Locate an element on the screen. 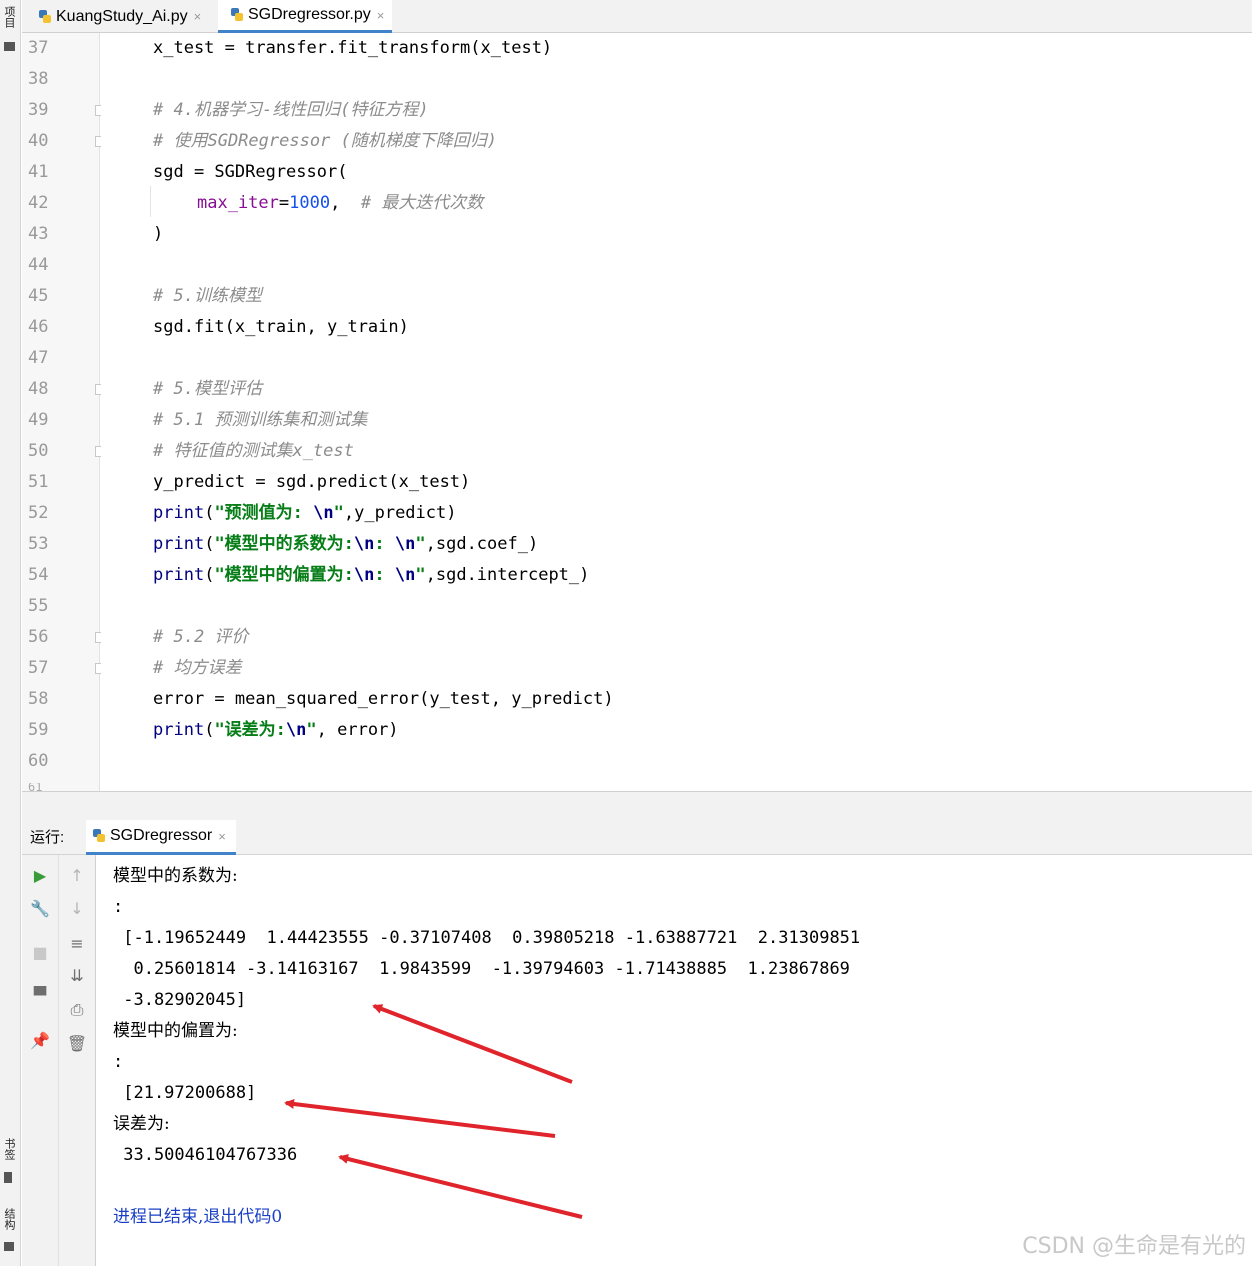 Image resolution: width=1252 pixels, height=1266 pixels. code-string: "模型中的偏置为: is located at coordinates (284, 575).